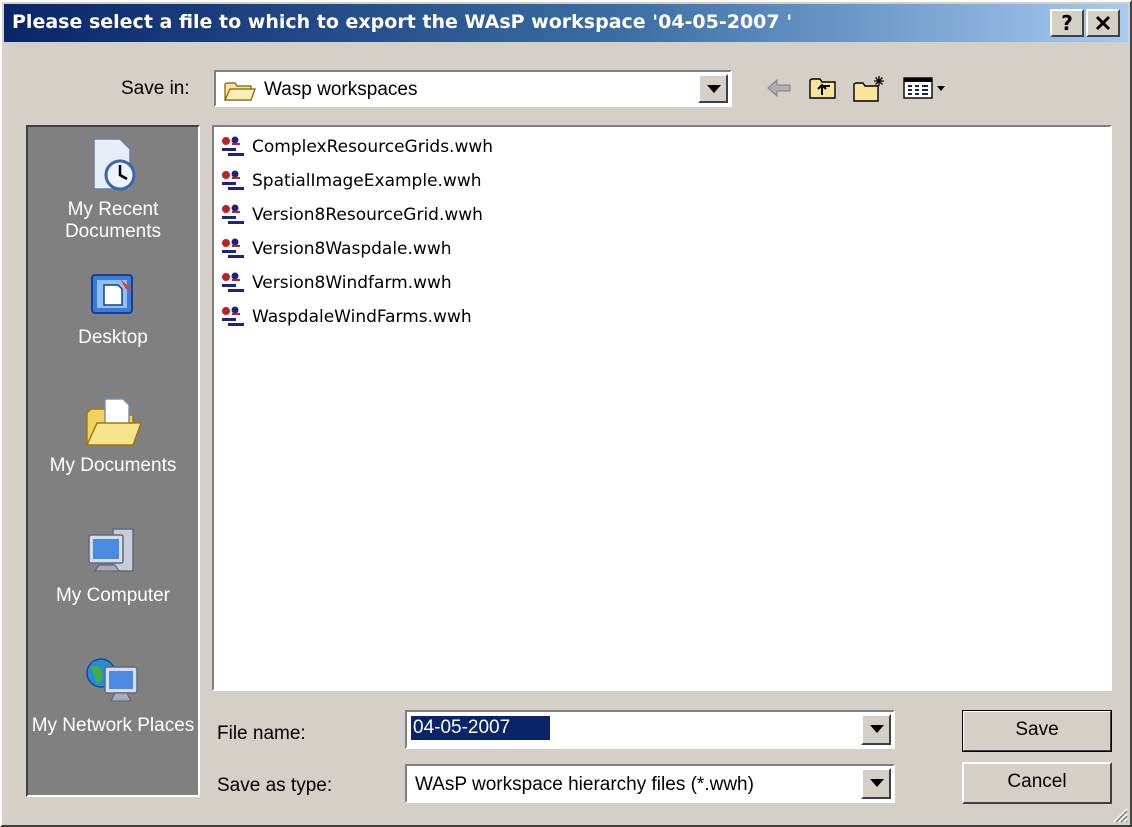  I want to click on place-label: My Recent Documents, so click(113, 220).